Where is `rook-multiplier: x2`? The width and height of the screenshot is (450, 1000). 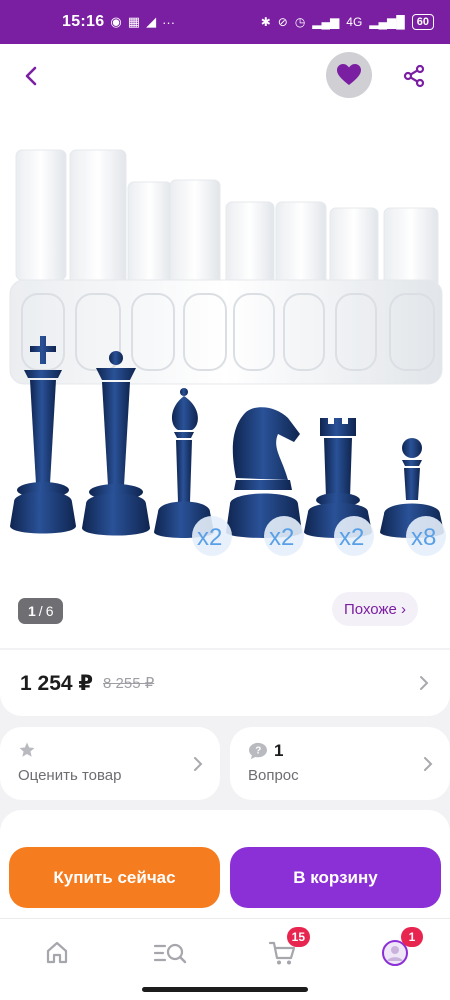
rook-multiplier: x2 is located at coordinates (351, 537).